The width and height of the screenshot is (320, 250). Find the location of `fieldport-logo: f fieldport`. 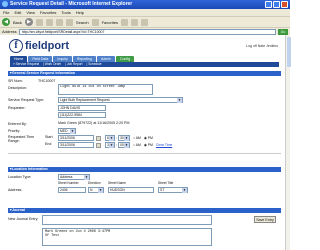

fieldport-logo: f fieldport is located at coordinates (39, 46).